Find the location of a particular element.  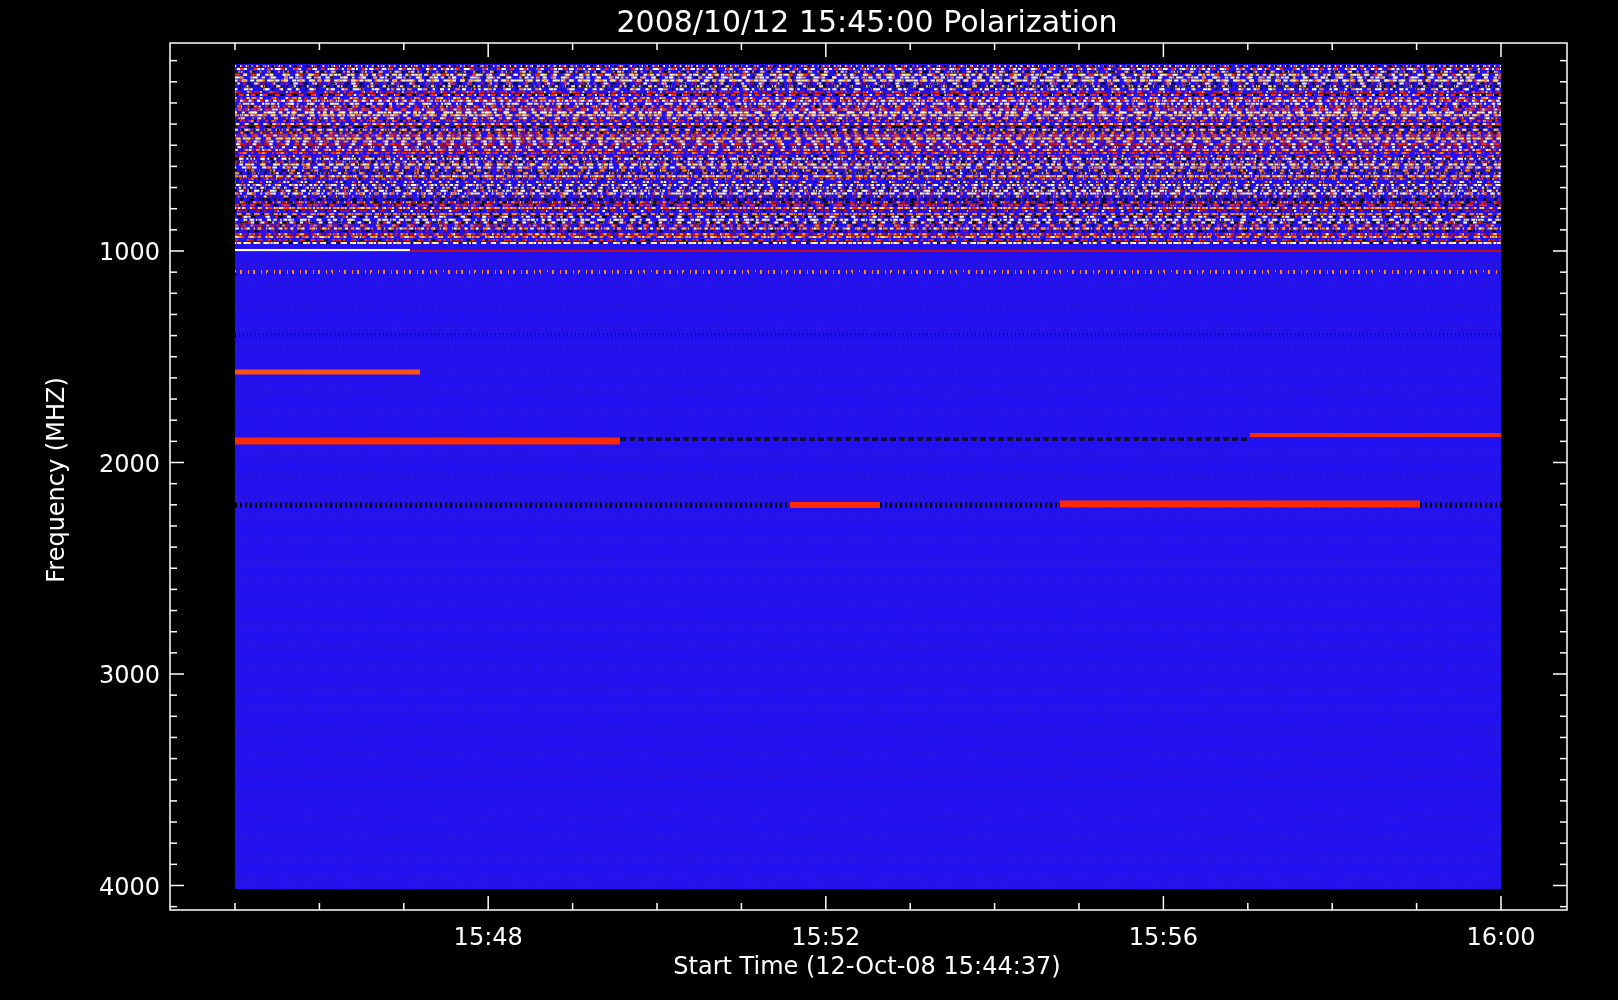

x-tick-label: 15:56 is located at coordinates (1163, 937).